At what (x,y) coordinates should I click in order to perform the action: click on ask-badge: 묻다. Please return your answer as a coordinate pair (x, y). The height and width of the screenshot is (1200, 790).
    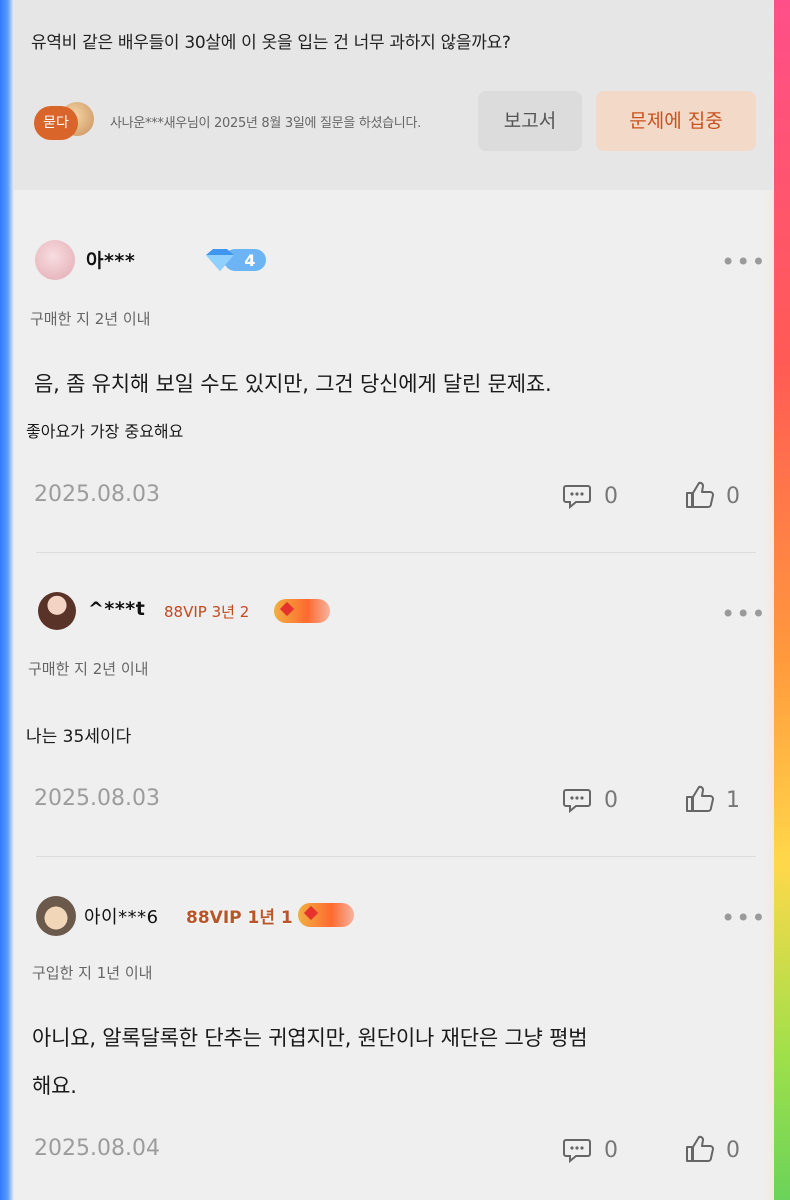
    Looking at the image, I should click on (56, 123).